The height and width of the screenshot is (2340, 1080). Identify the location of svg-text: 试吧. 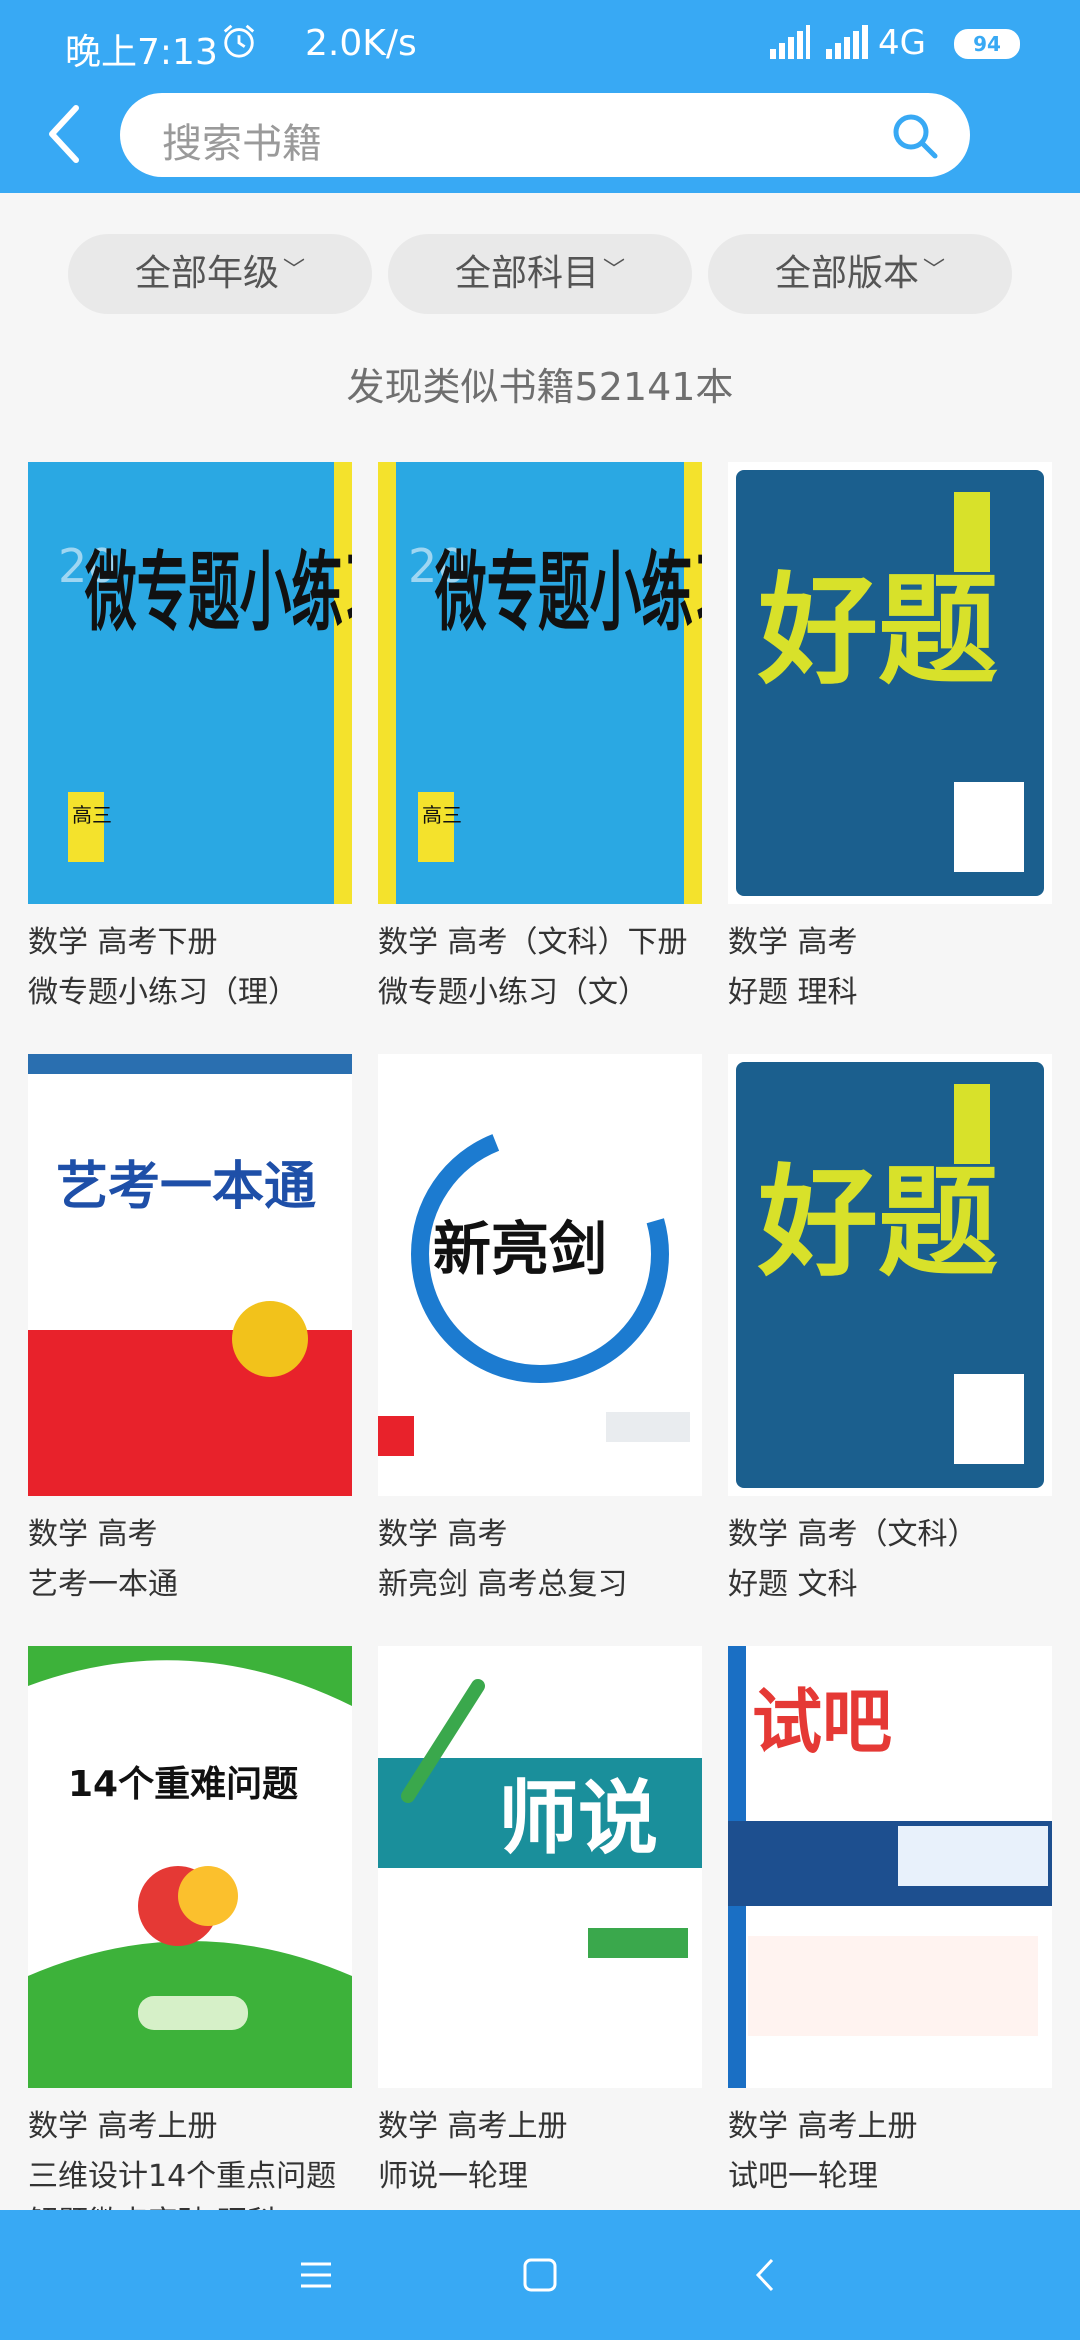
(822, 1721).